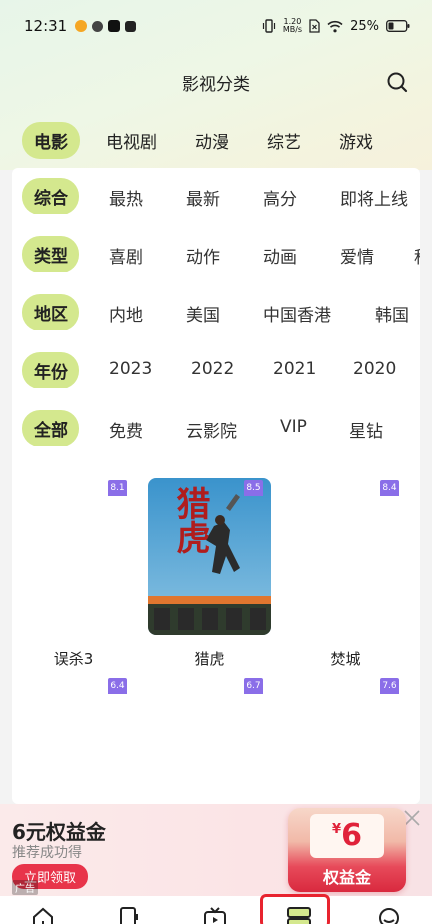  What do you see at coordinates (106, 26) in the screenshot?
I see `status-app-icons` at bounding box center [106, 26].